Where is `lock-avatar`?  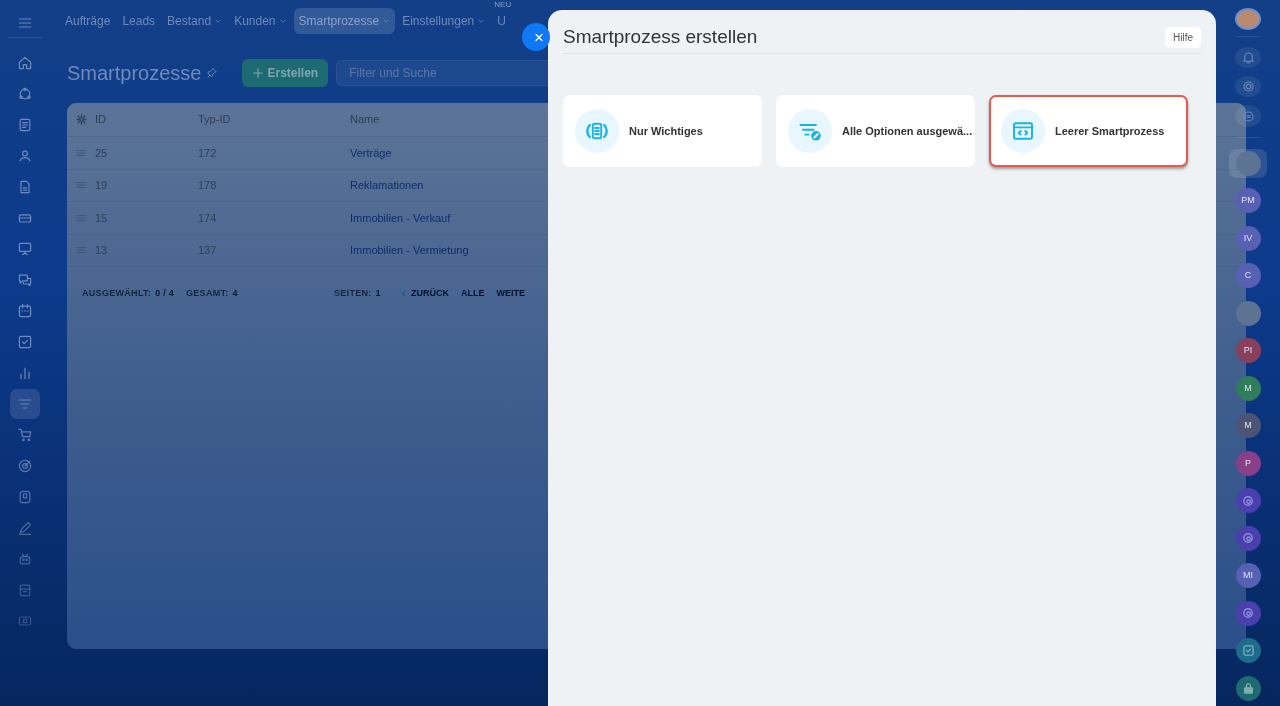
lock-avatar is located at coordinates (1248, 688).